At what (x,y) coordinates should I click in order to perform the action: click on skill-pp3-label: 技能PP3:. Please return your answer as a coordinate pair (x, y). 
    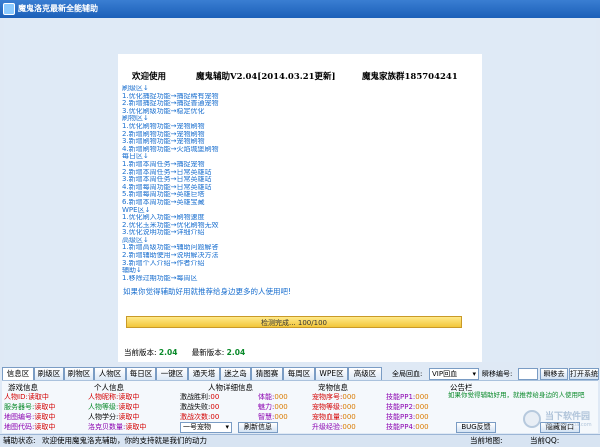
    Looking at the image, I should click on (401, 417).